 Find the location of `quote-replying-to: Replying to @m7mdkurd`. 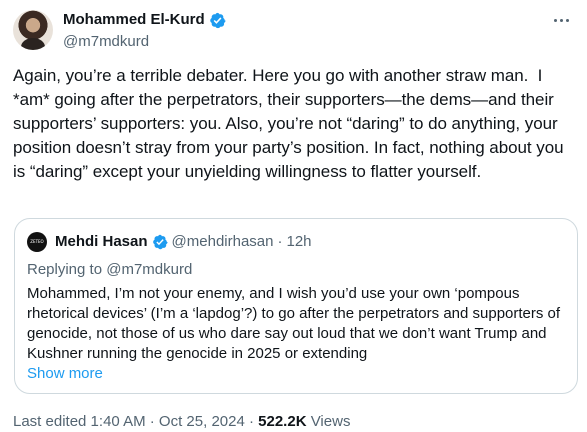

quote-replying-to: Replying to @m7mdkurd is located at coordinates (110, 269).